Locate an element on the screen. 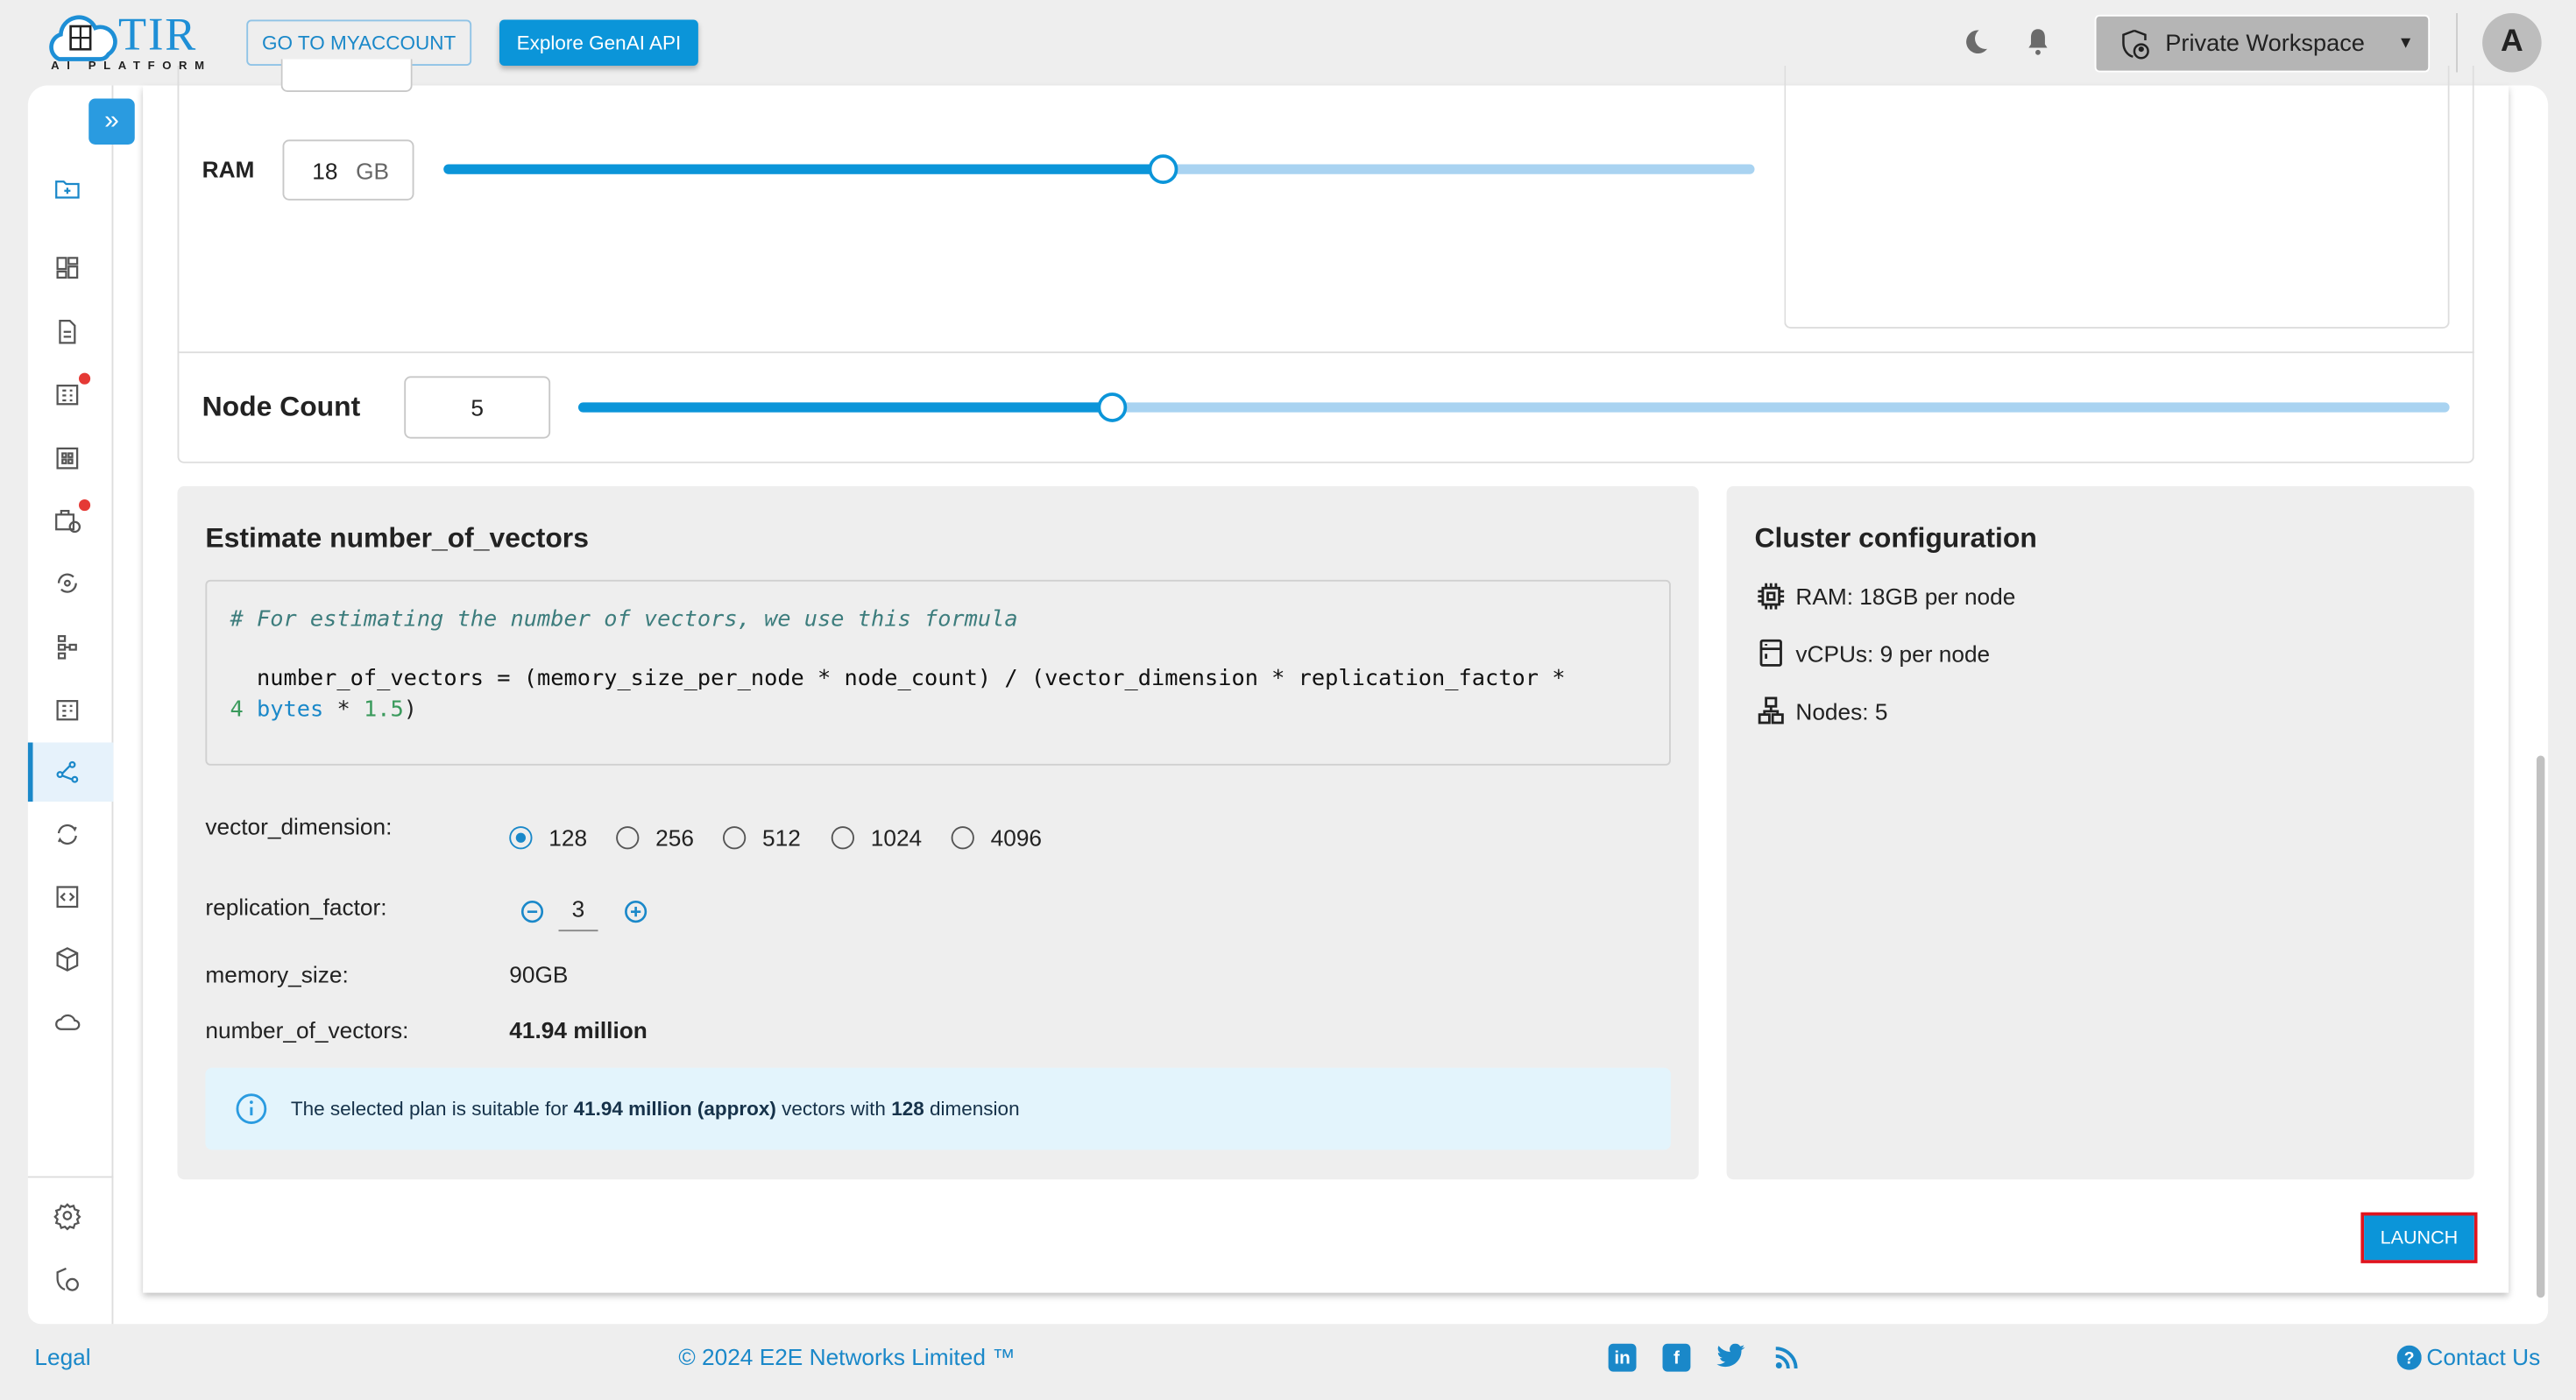 The width and height of the screenshot is (2576, 1400). partial-input-above is located at coordinates (346, 75).